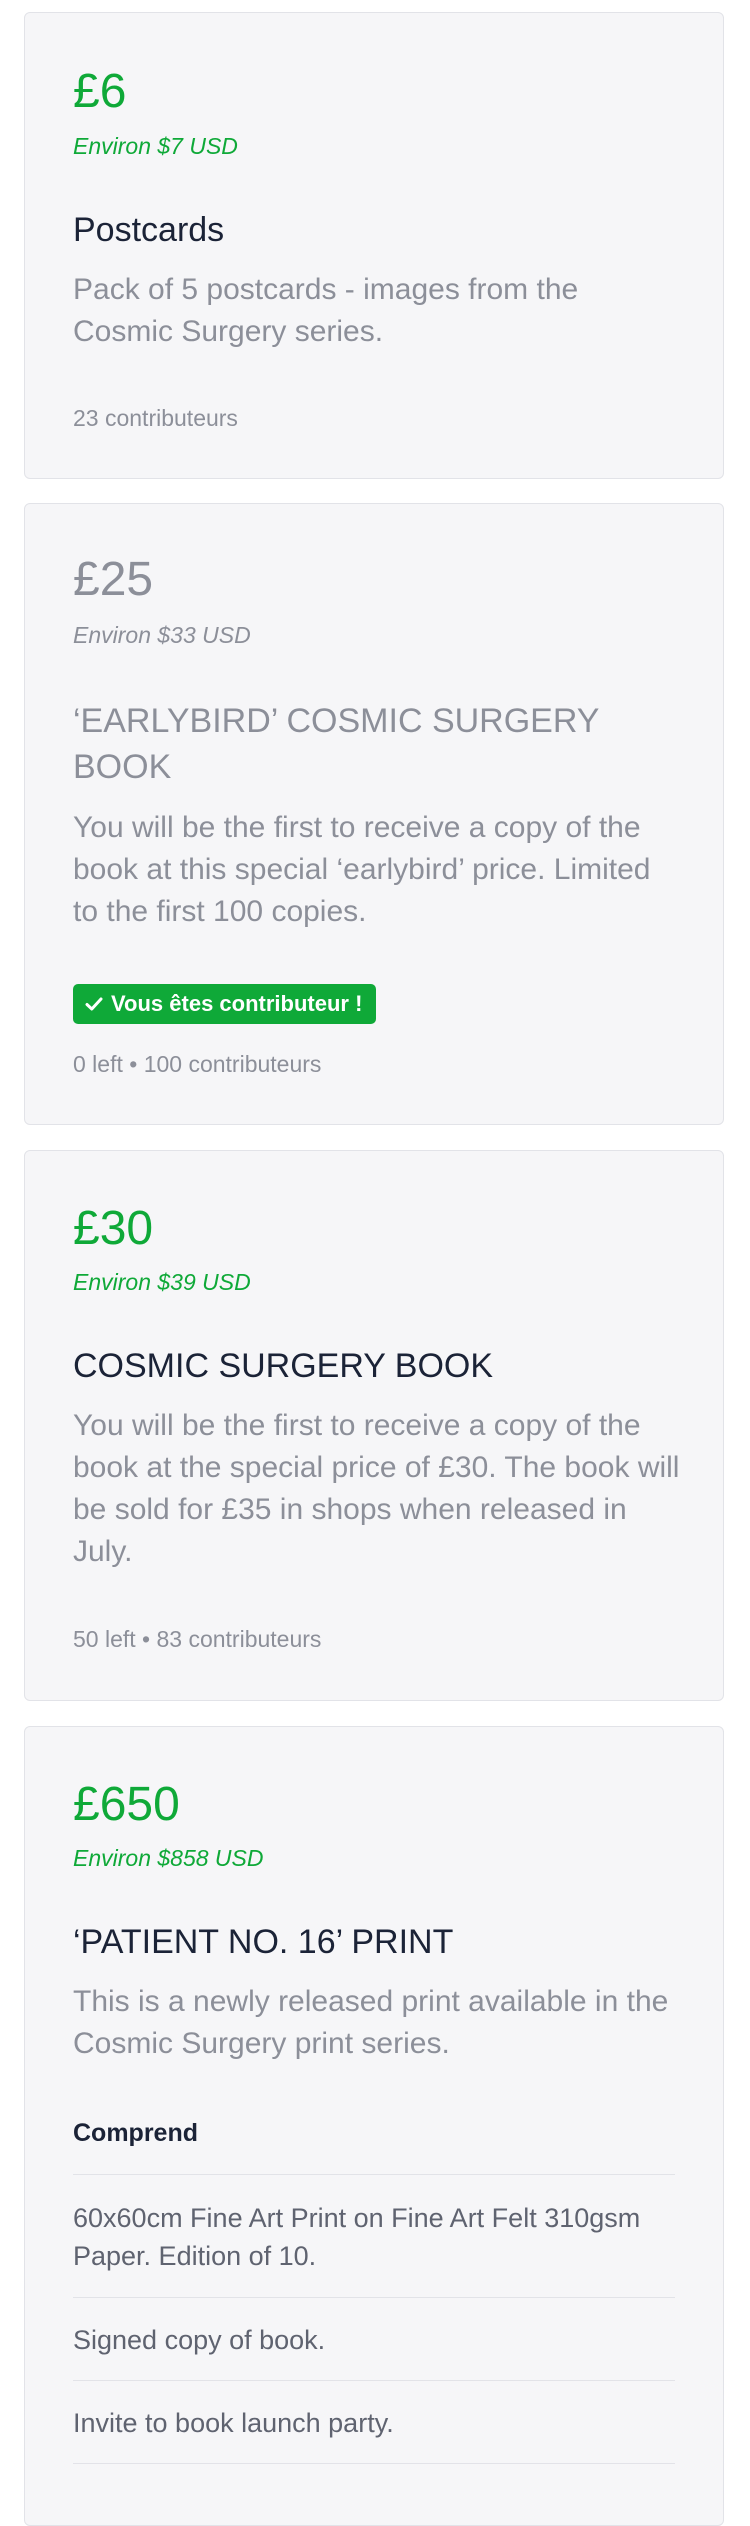 This screenshot has height=2526, width=750. Describe the element at coordinates (155, 418) in the screenshot. I see `reward-backer-count: 23 contributeurs` at that location.